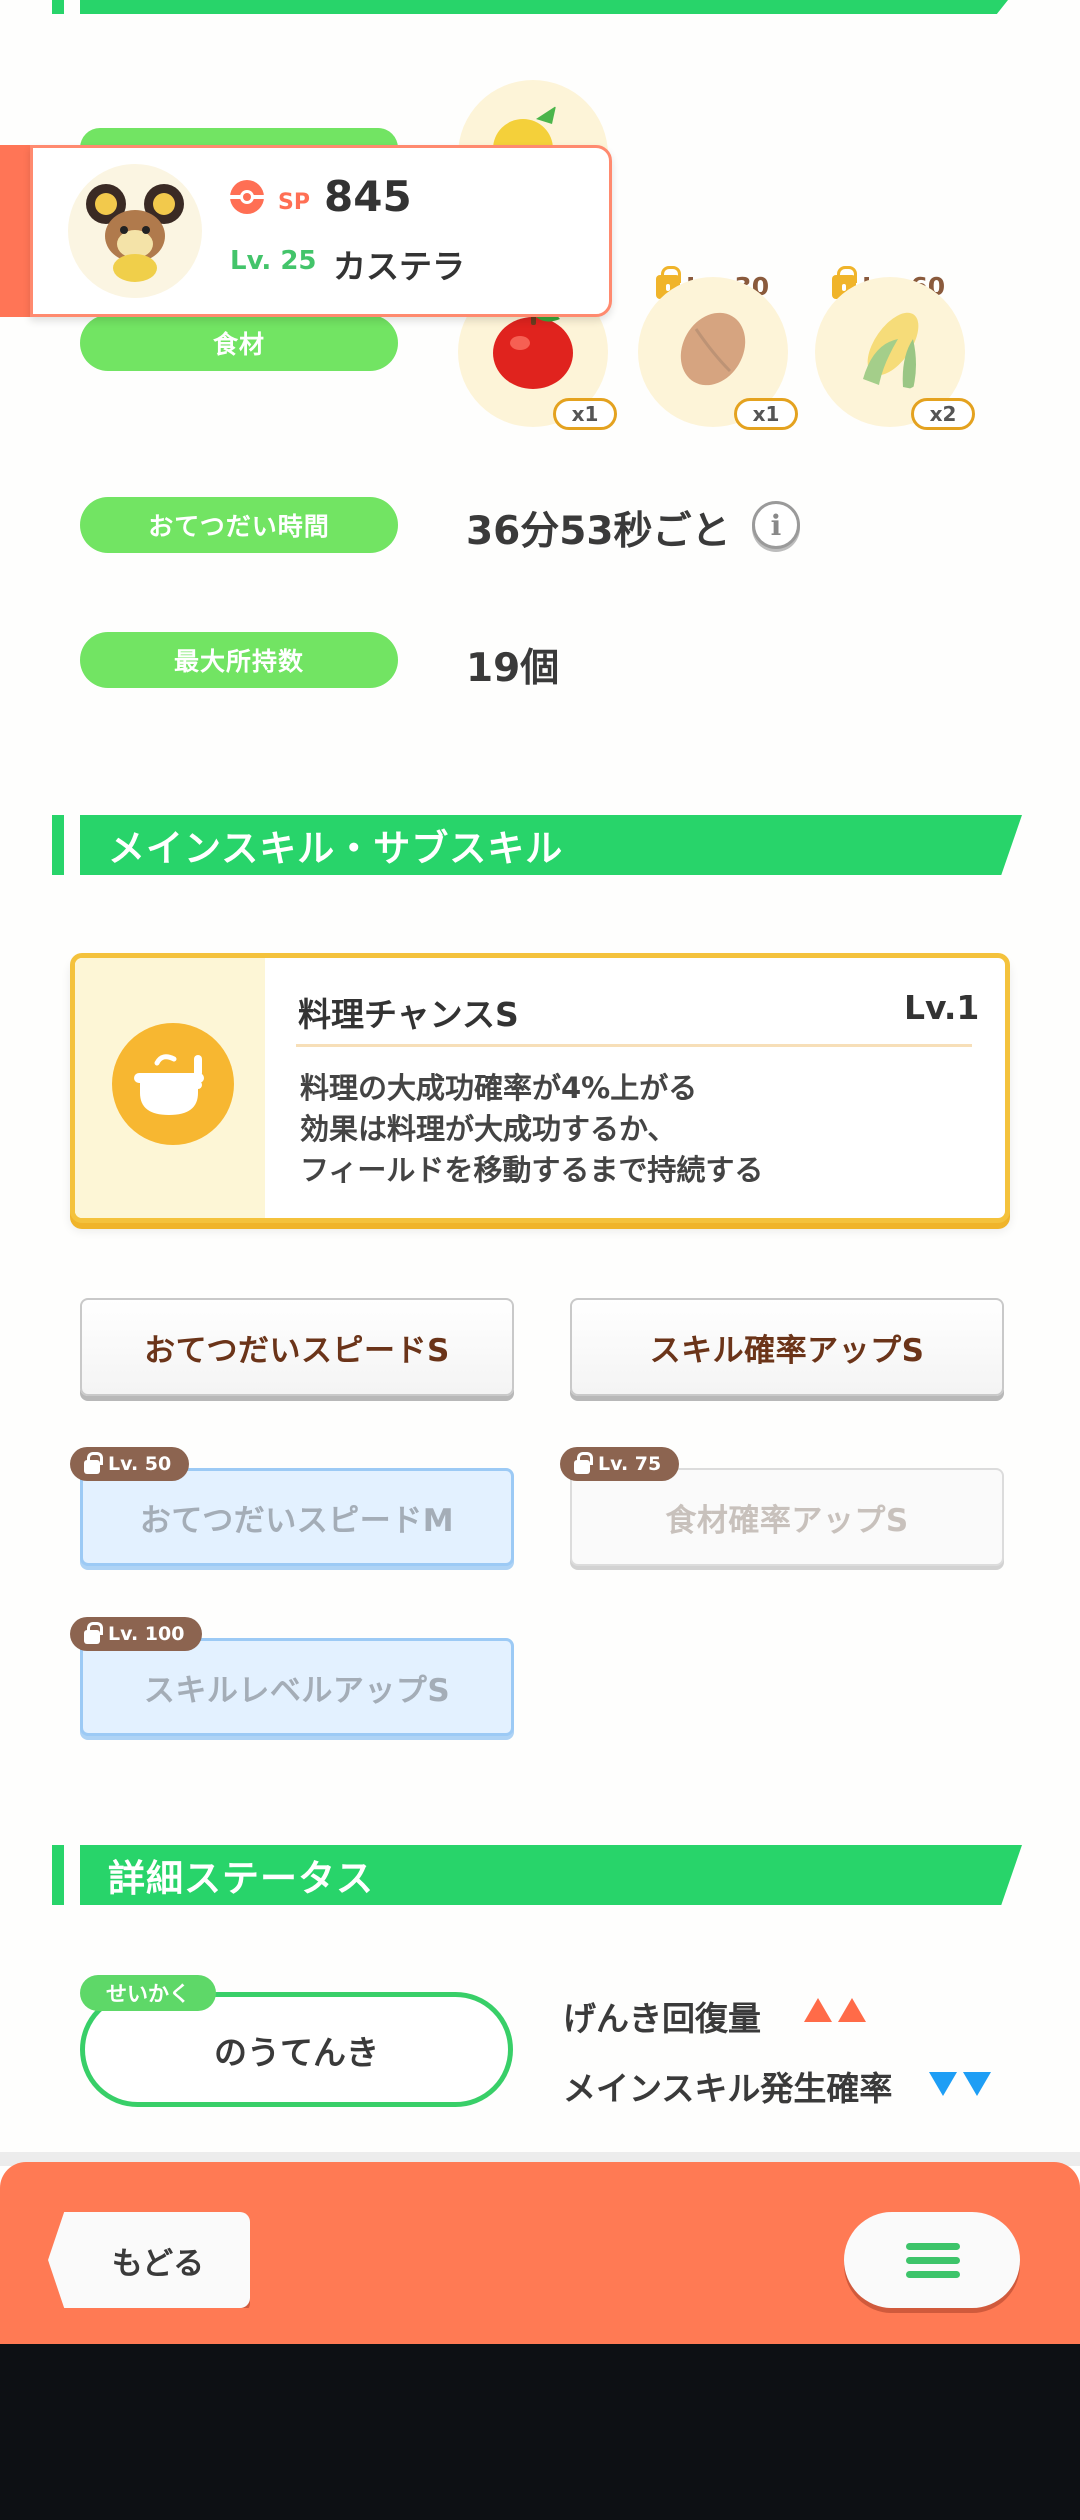 This screenshot has width=1080, height=2520. I want to click on skills-section-header: メインスキル・サブスキル, so click(551, 845).